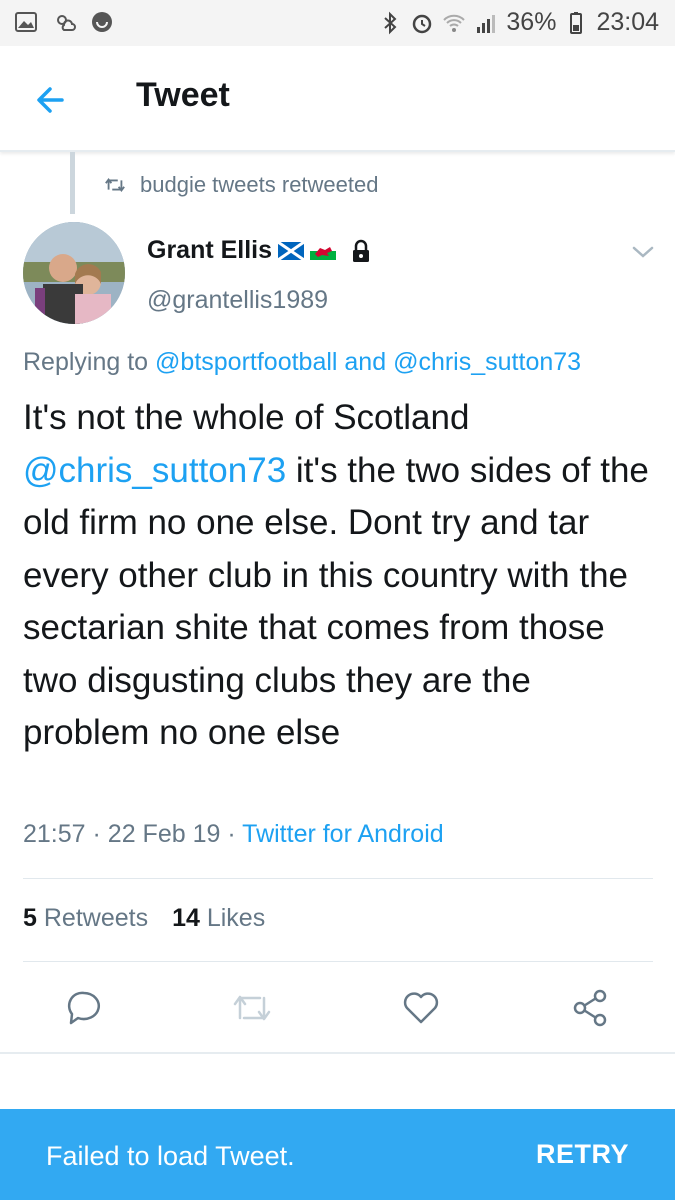 The height and width of the screenshot is (1200, 675). I want to click on weather-icon, so click(66, 23).